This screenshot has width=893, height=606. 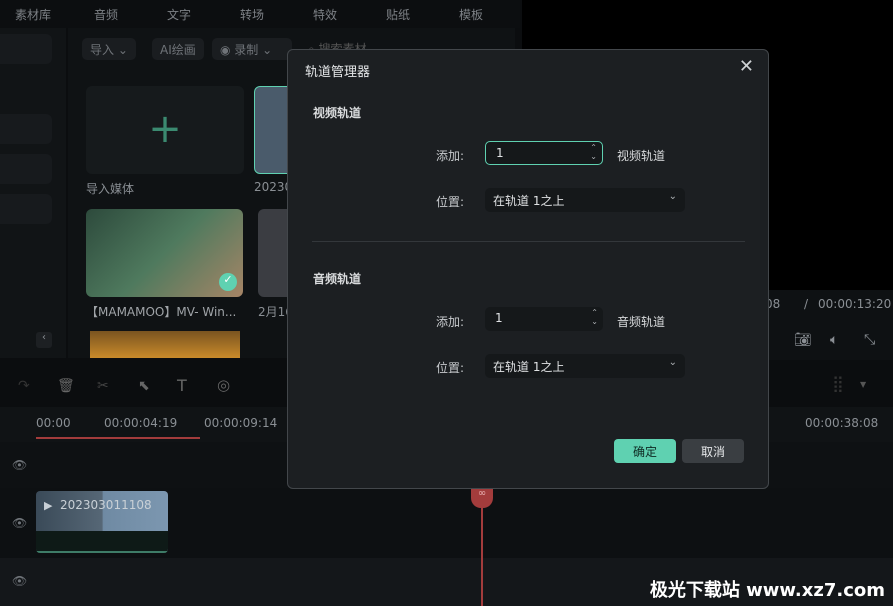 What do you see at coordinates (855, 304) in the screenshot?
I see `total-time: 00:00:13:20` at bounding box center [855, 304].